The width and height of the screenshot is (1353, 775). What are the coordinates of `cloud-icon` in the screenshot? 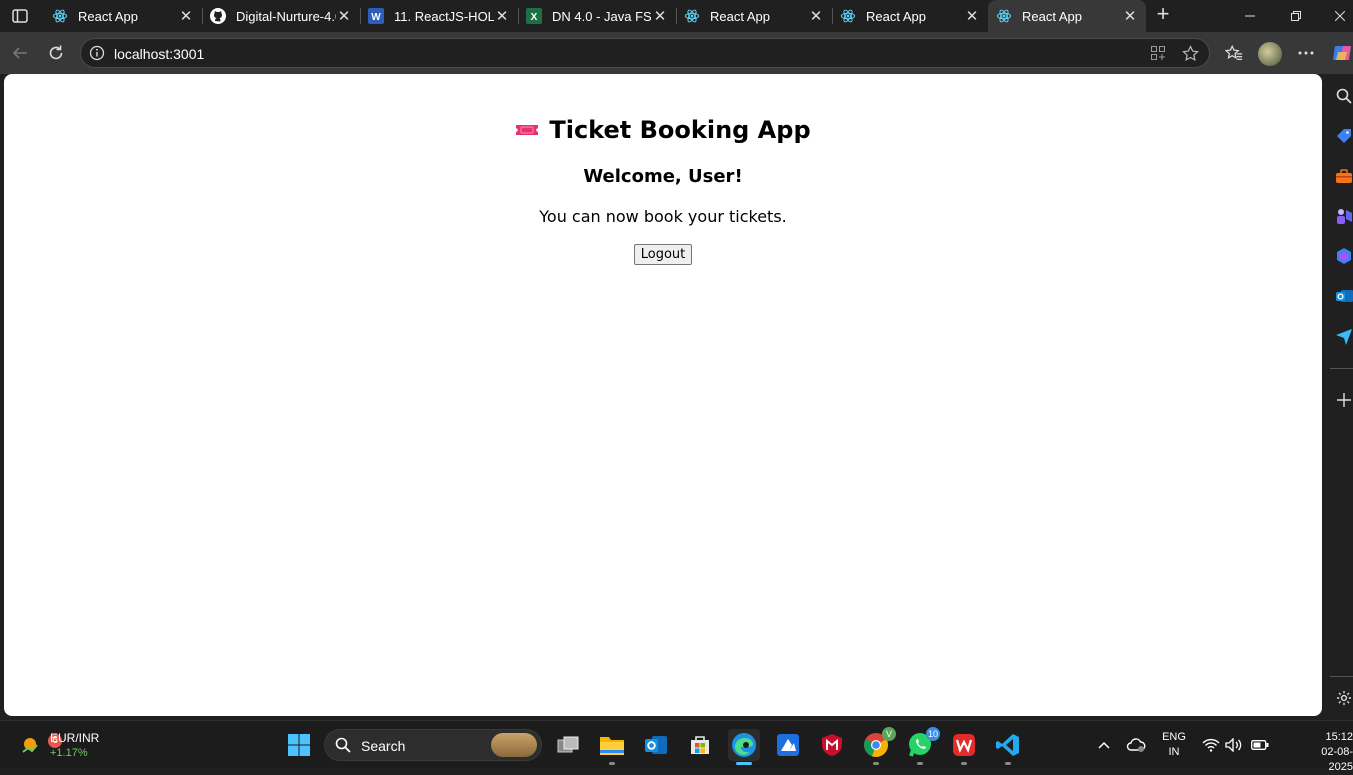 It's located at (1136, 745).